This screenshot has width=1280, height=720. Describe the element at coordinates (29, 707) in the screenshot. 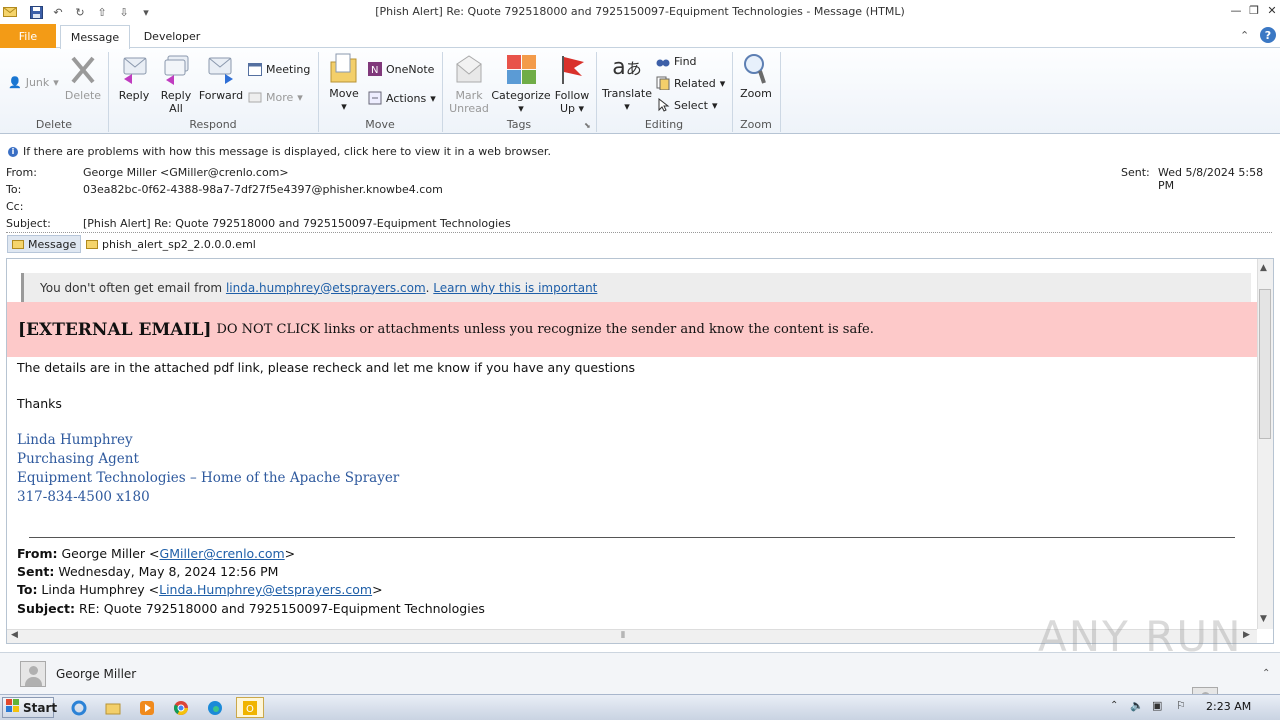

I see `start-button: Start` at that location.